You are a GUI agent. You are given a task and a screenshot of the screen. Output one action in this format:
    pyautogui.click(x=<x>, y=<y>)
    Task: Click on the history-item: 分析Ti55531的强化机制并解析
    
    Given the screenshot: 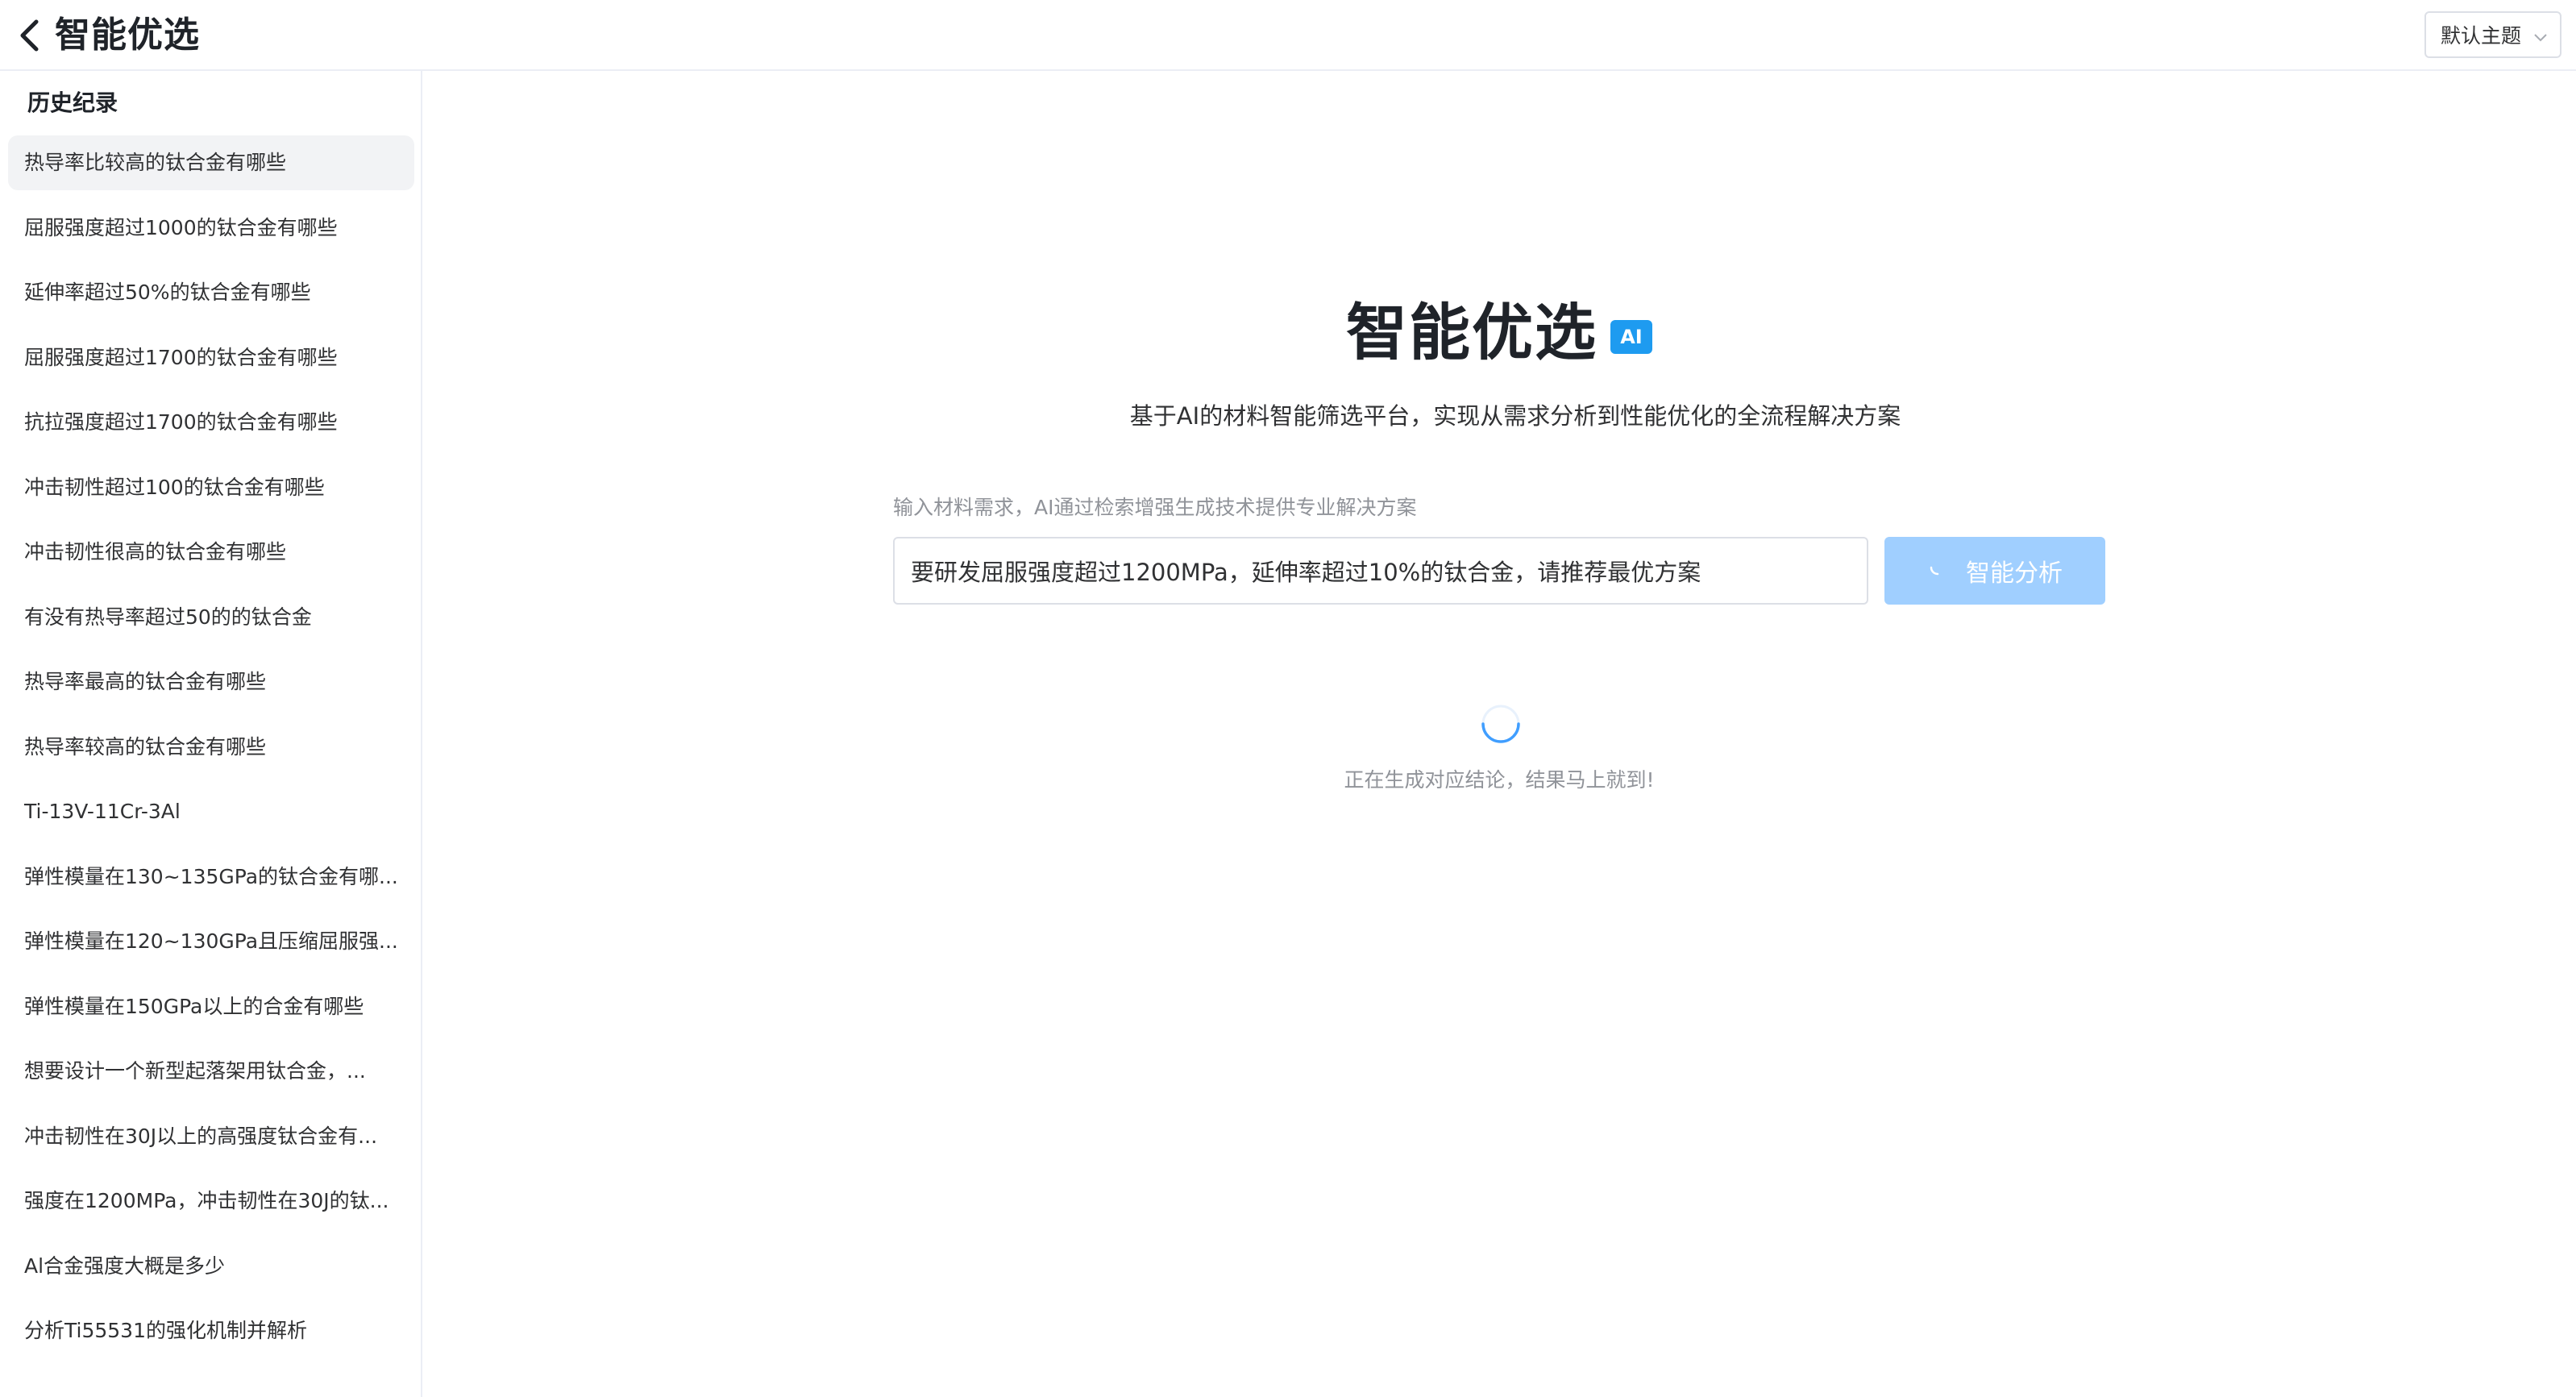 What is the action you would take?
    pyautogui.click(x=211, y=1330)
    